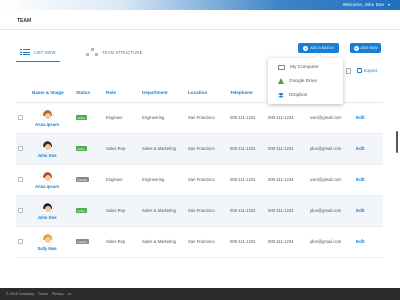 The image size is (400, 300). What do you see at coordinates (52, 93) in the screenshot?
I see `column-header-name: Name & Image` at bounding box center [52, 93].